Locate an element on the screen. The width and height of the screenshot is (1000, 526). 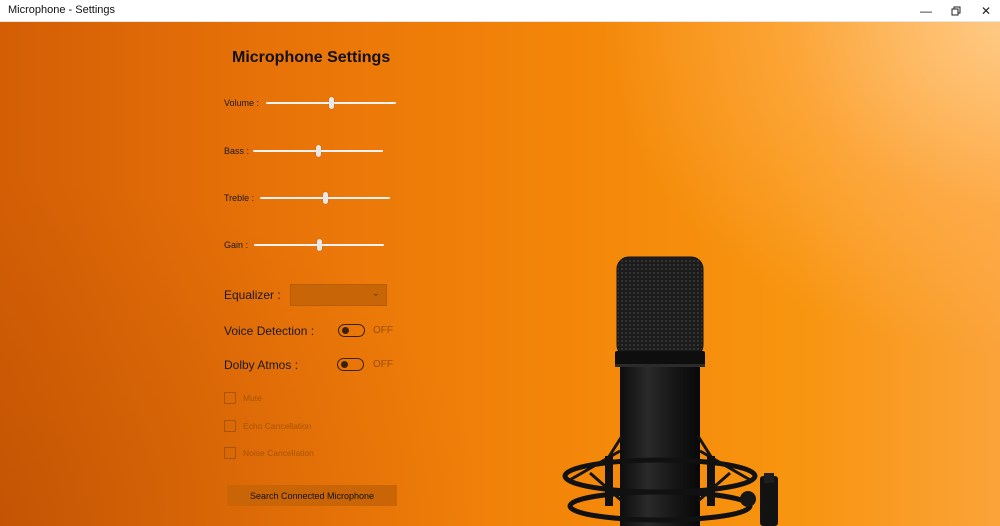
dolby-atmos-state: OFF is located at coordinates (383, 364).